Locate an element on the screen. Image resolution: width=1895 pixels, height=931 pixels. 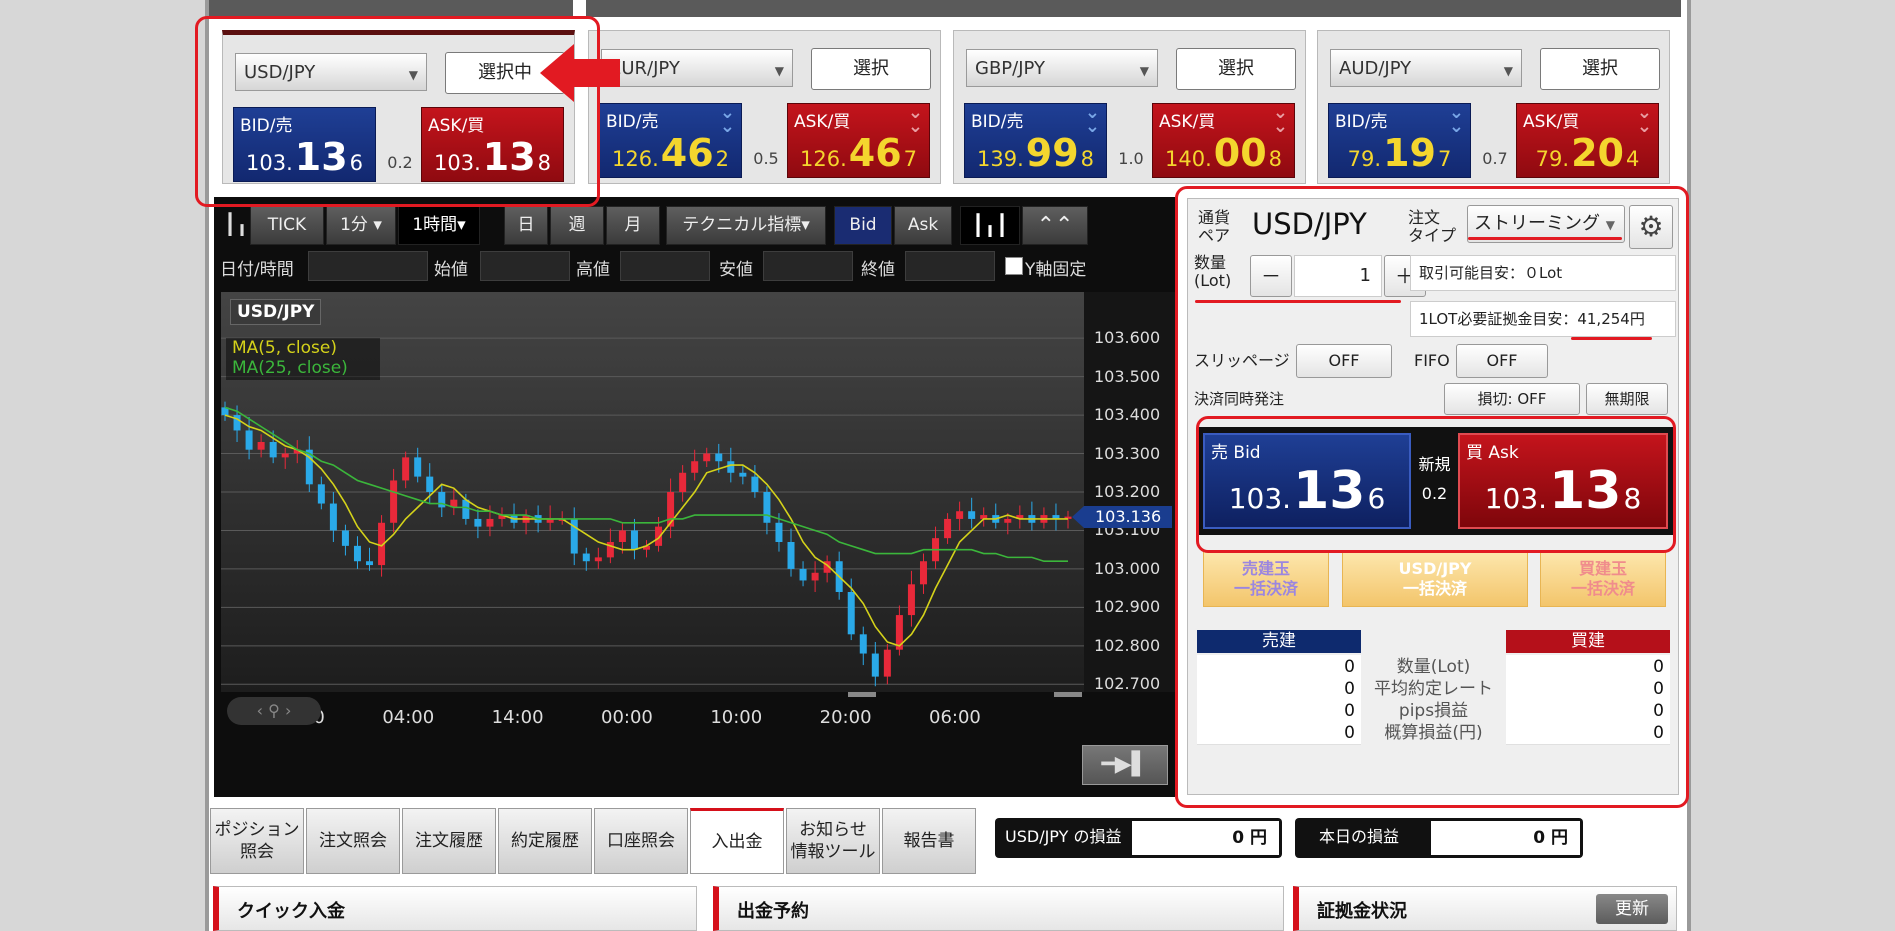
tab-1: 注文照会 is located at coordinates (353, 841).